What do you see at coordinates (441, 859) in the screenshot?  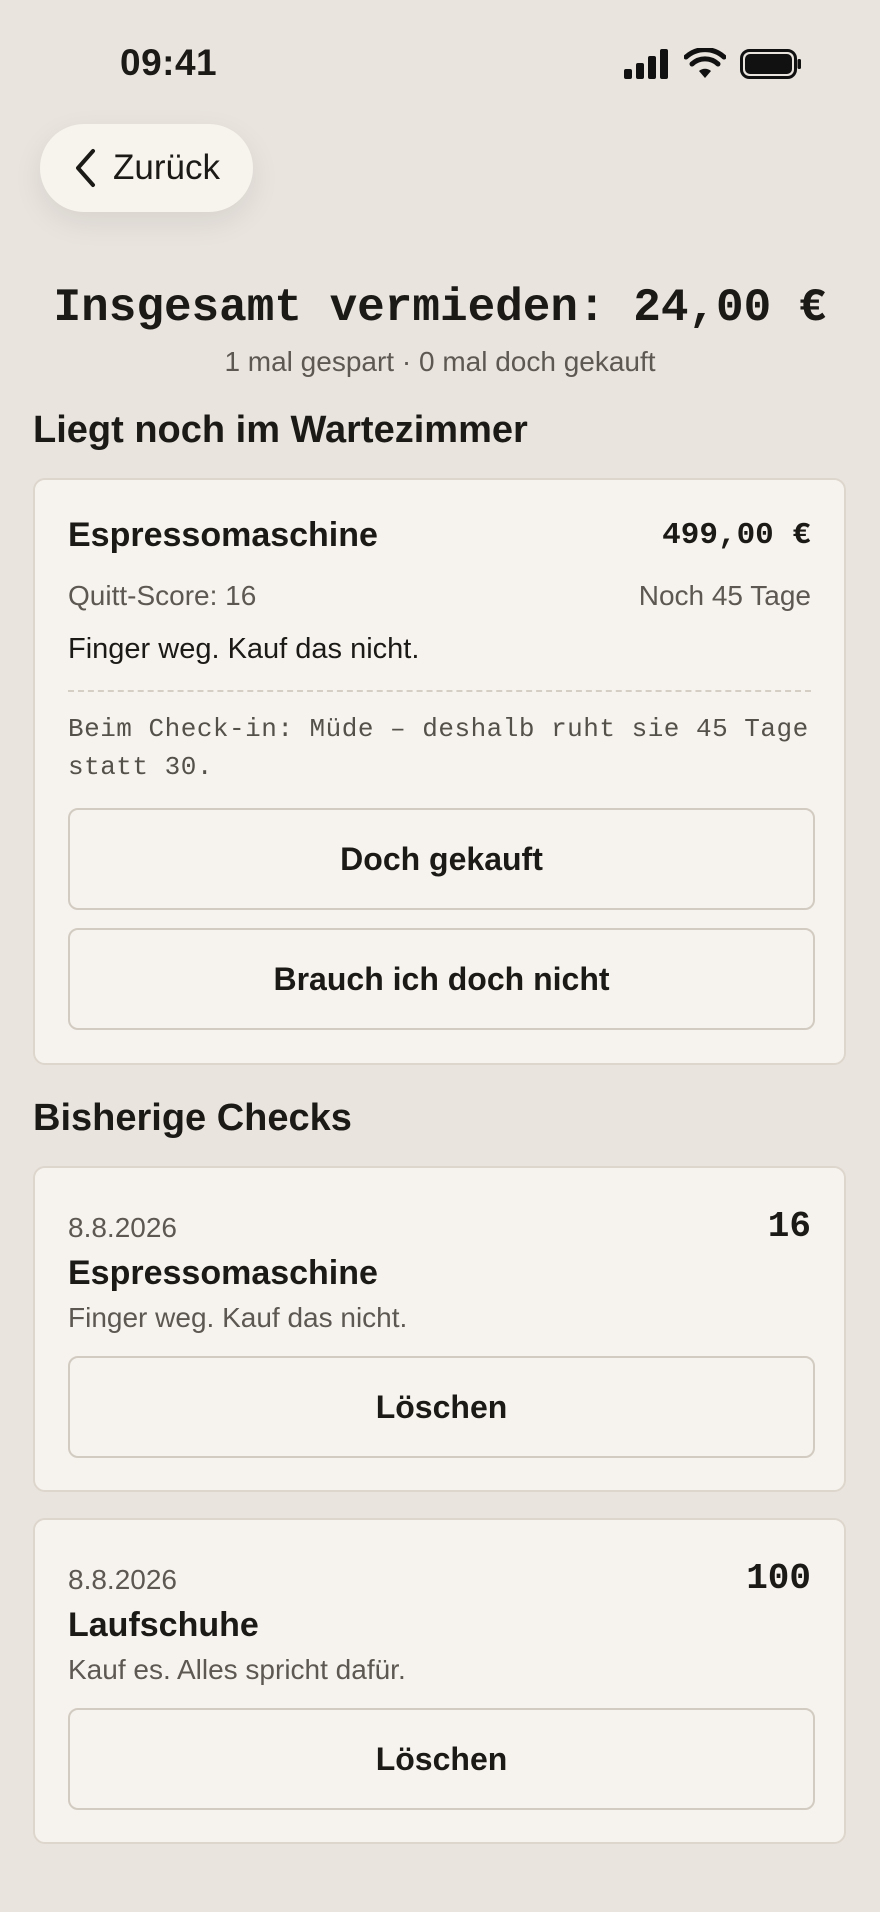 I see `bought-anyway-button: Doch gekauft` at bounding box center [441, 859].